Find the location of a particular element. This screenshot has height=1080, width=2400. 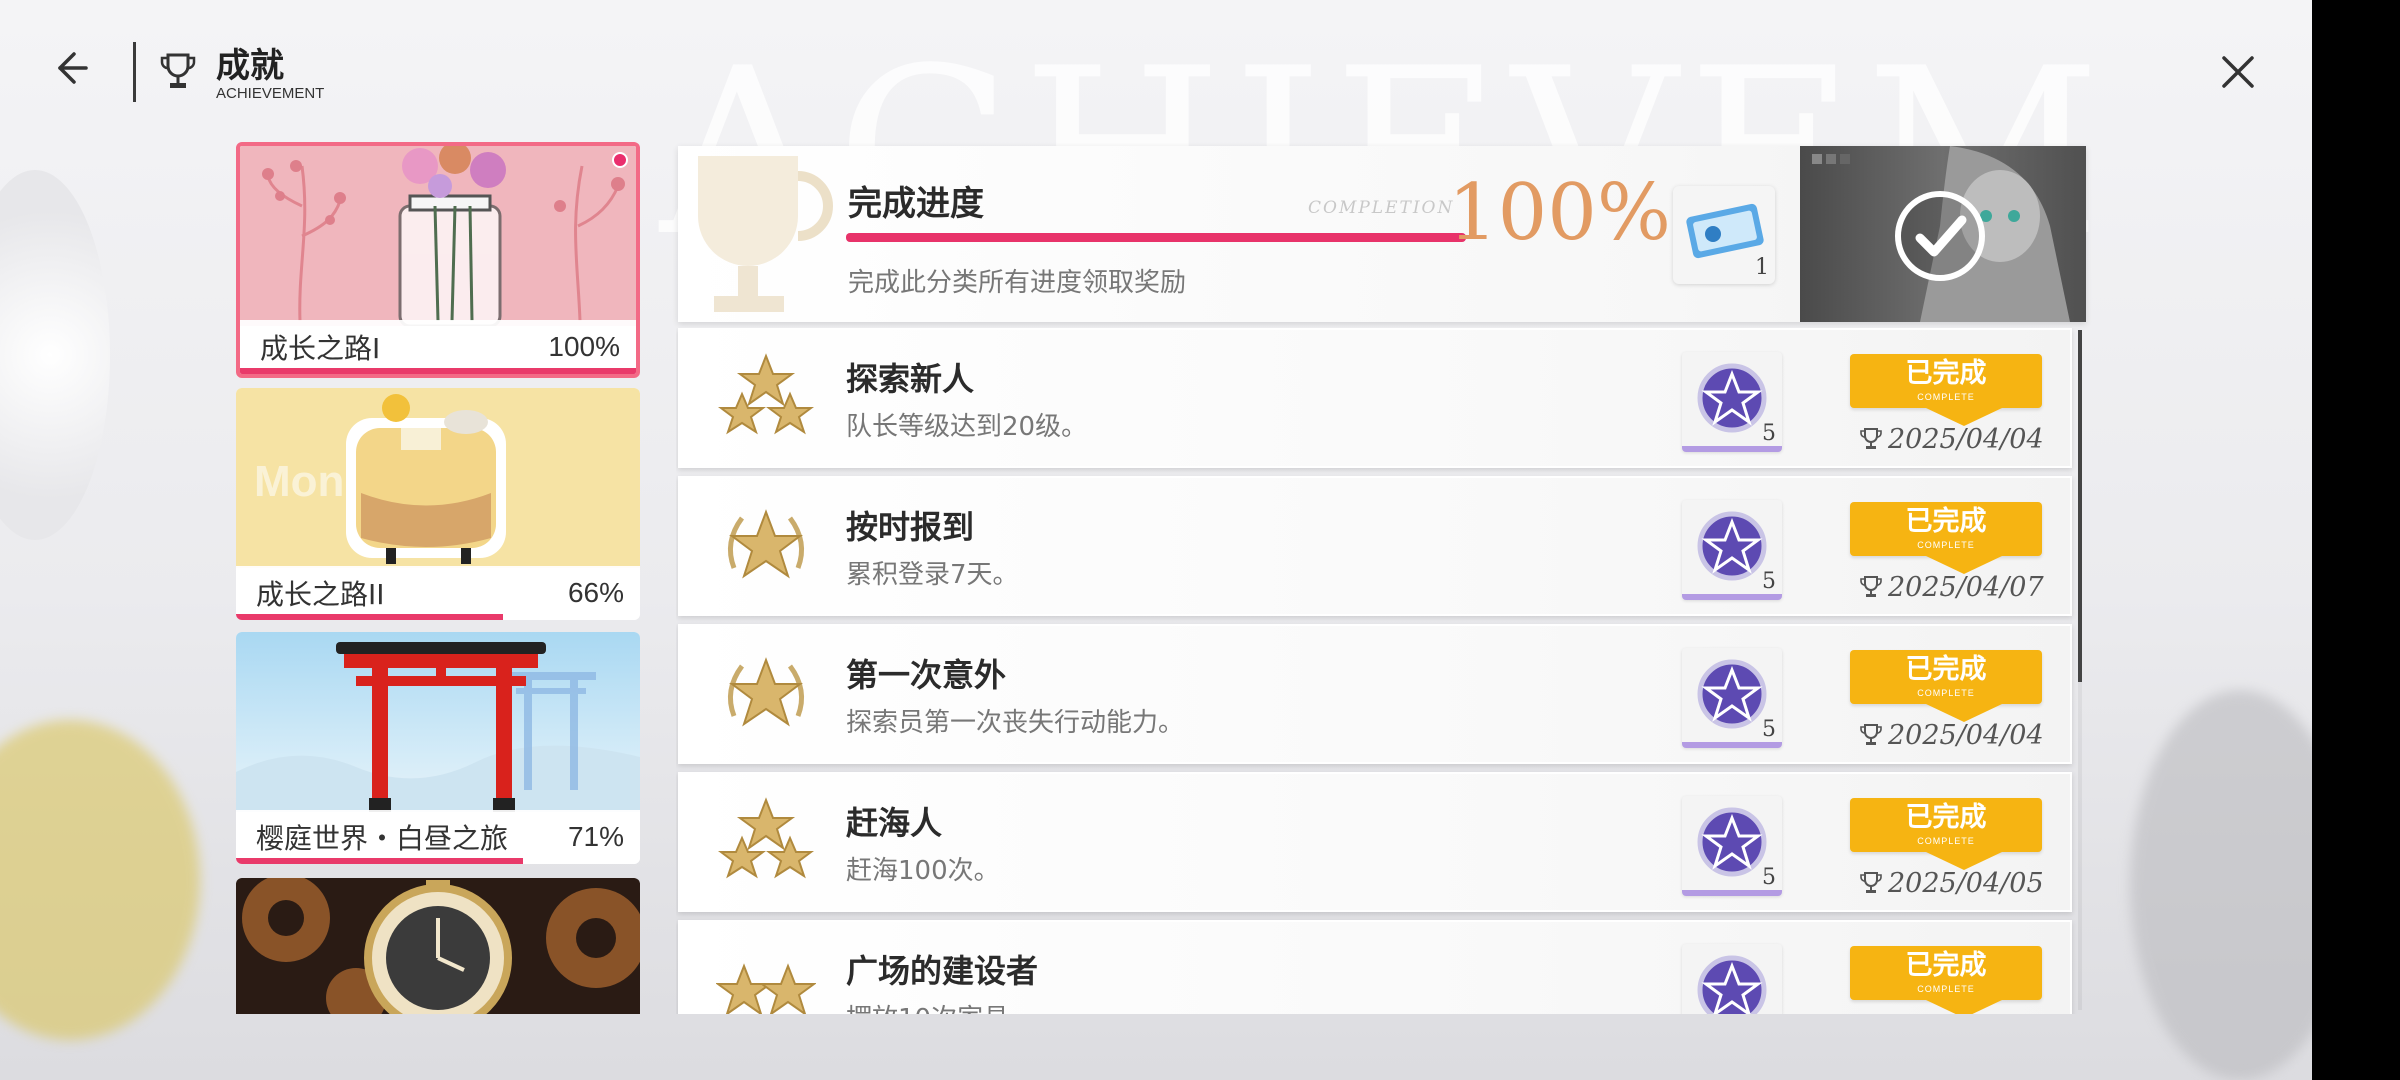

achievement-title: 广场的建设者 is located at coordinates (942, 971).